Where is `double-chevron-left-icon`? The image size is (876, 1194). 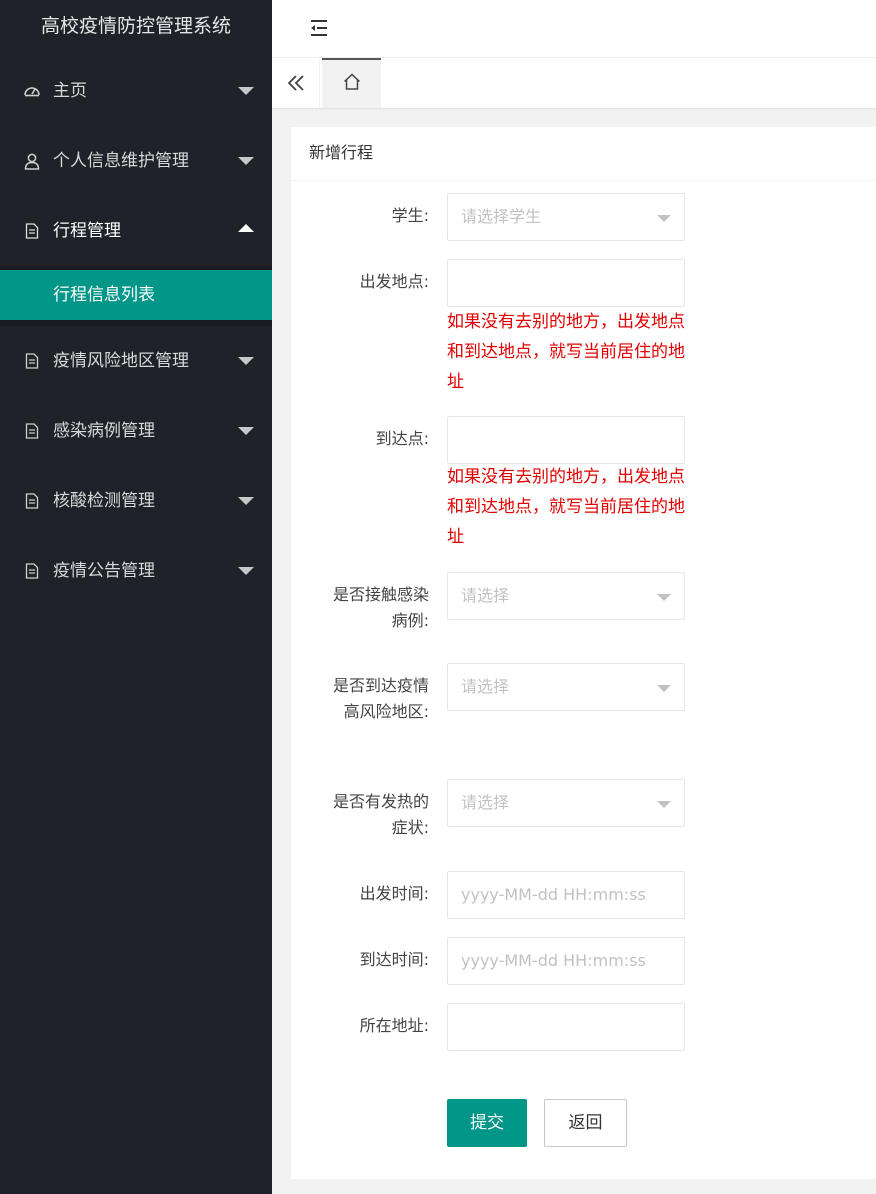
double-chevron-left-icon is located at coordinates (296, 83).